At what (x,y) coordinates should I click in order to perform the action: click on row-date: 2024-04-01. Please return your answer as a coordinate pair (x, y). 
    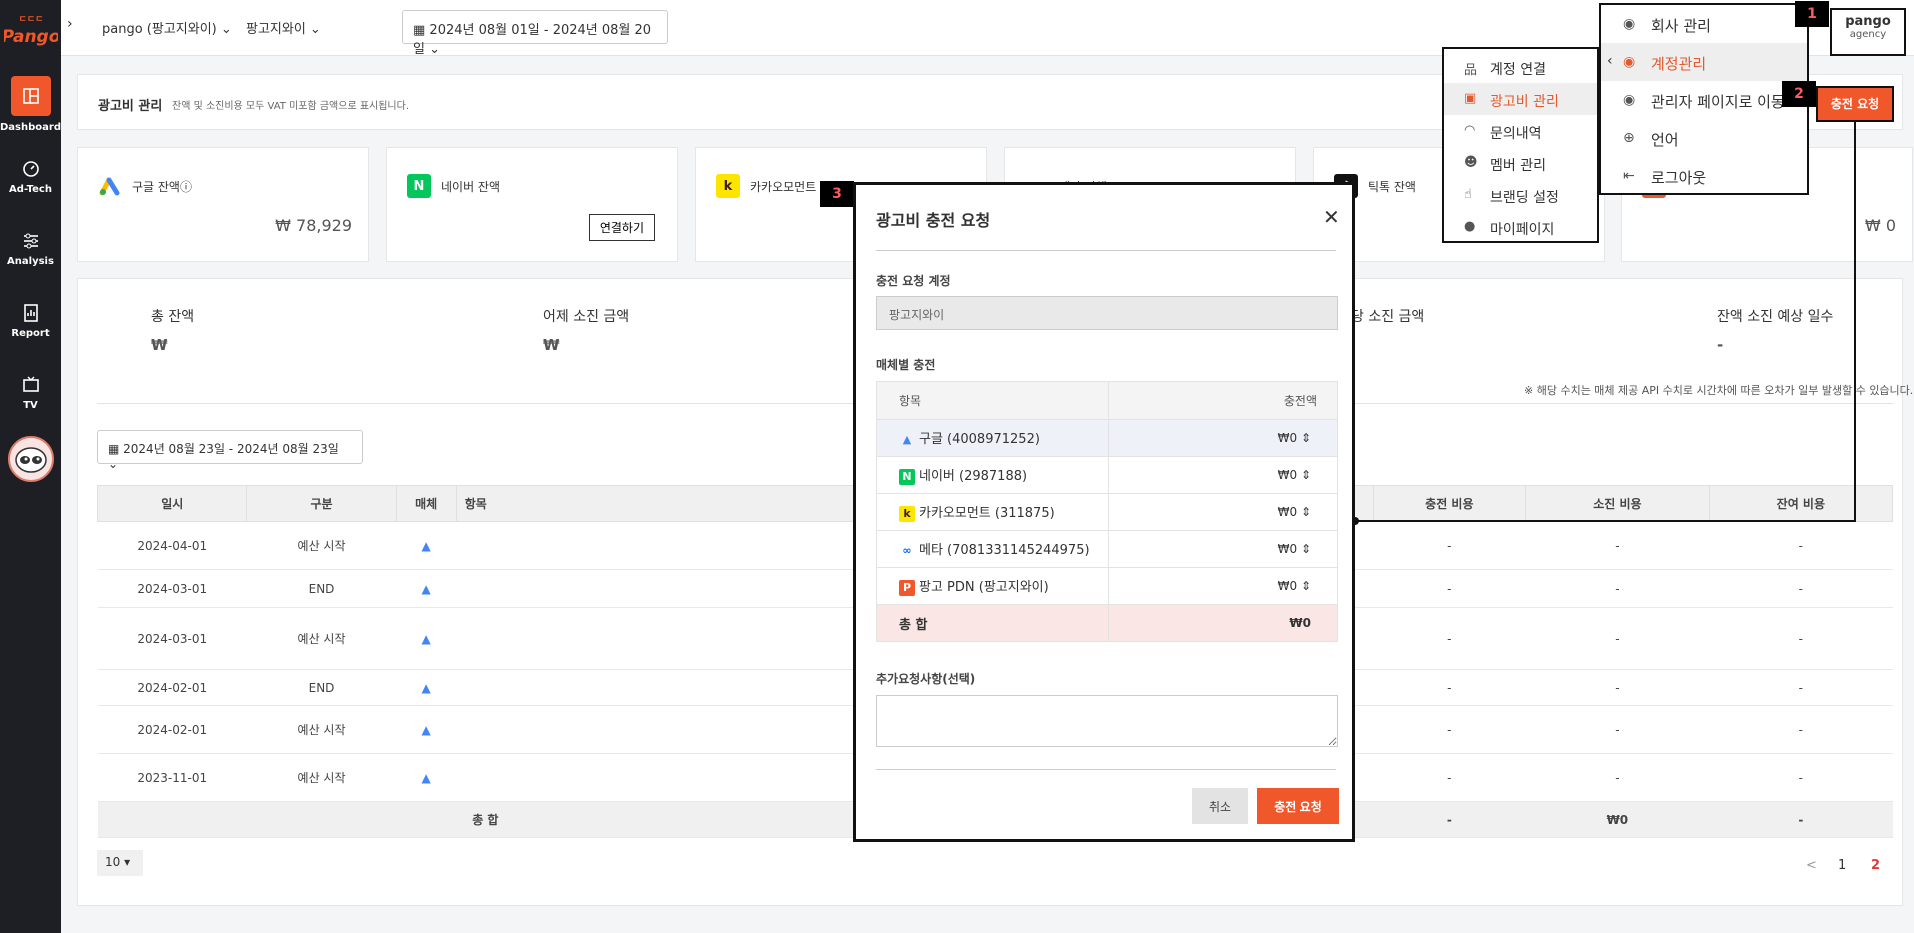
    Looking at the image, I should click on (172, 545).